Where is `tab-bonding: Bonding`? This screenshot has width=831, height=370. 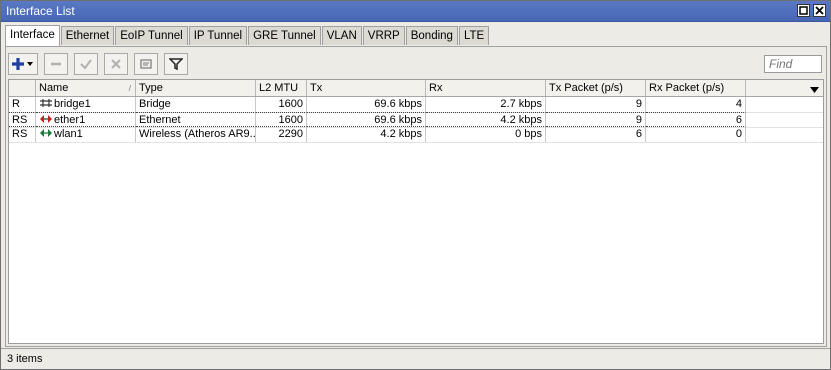 tab-bonding: Bonding is located at coordinates (431, 35).